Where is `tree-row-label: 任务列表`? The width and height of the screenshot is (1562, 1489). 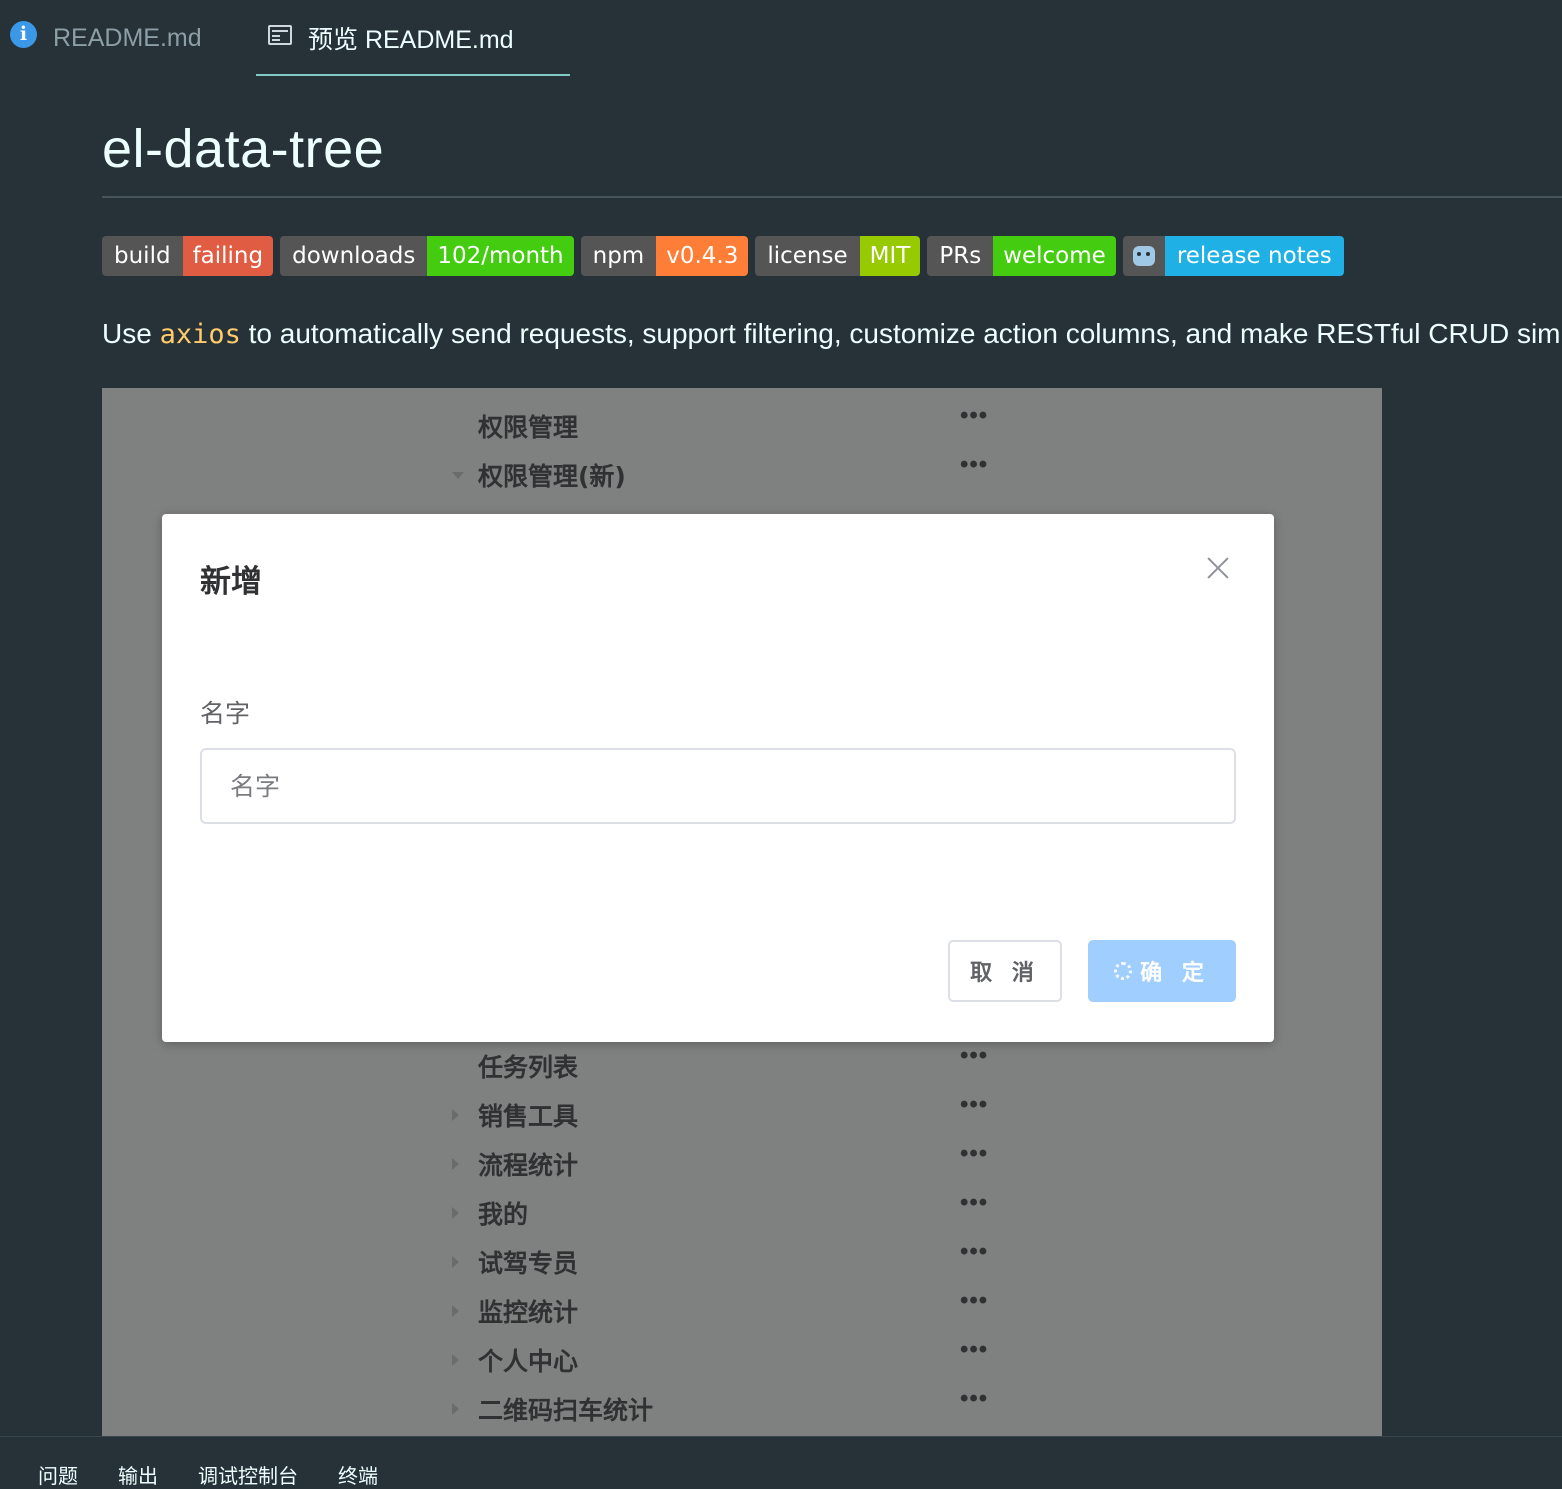 tree-row-label: 任务列表 is located at coordinates (528, 1067).